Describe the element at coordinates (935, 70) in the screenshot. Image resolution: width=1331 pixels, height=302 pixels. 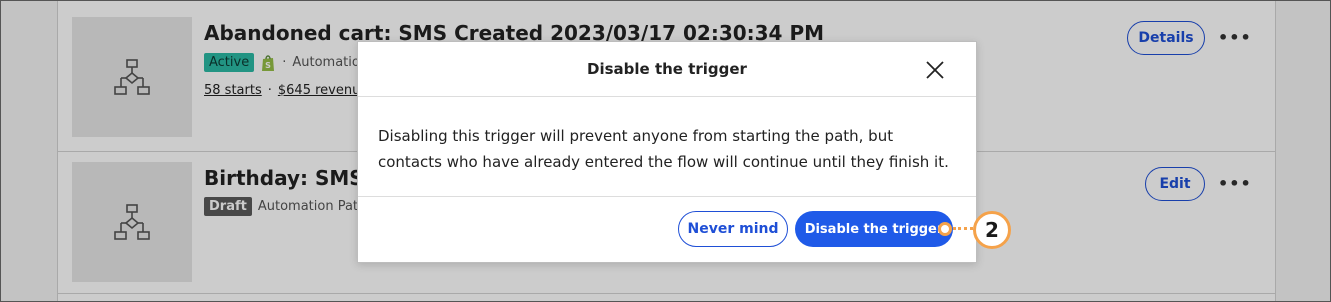
I see `close-icon` at that location.